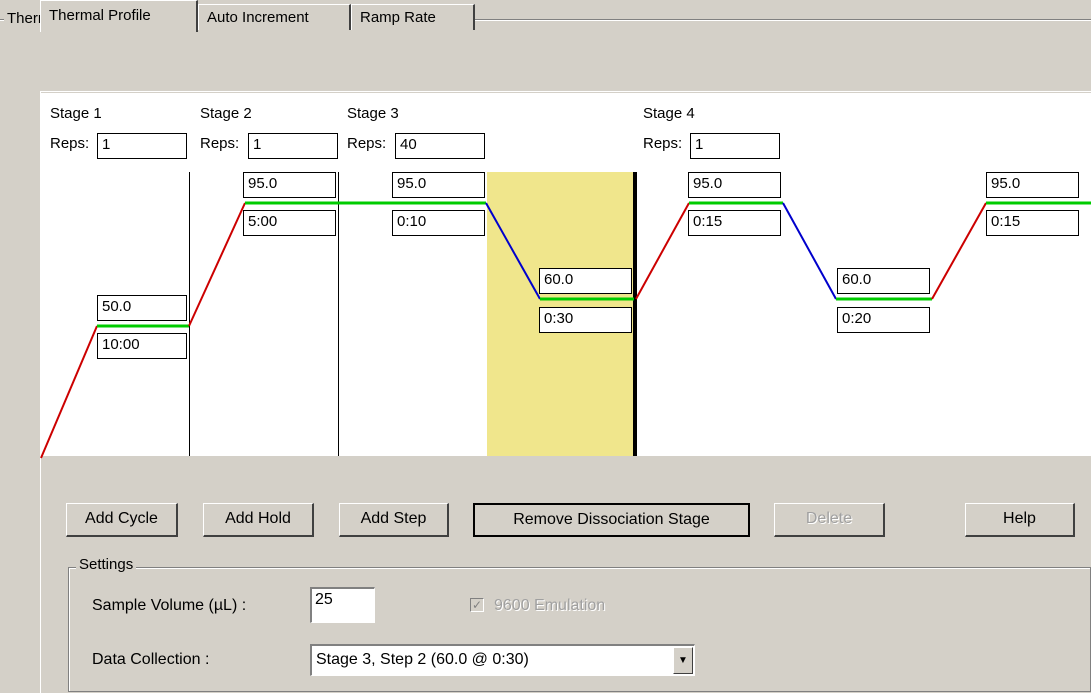 The image size is (1091, 693). I want to click on add-hold-button: Add Hold, so click(258, 520).